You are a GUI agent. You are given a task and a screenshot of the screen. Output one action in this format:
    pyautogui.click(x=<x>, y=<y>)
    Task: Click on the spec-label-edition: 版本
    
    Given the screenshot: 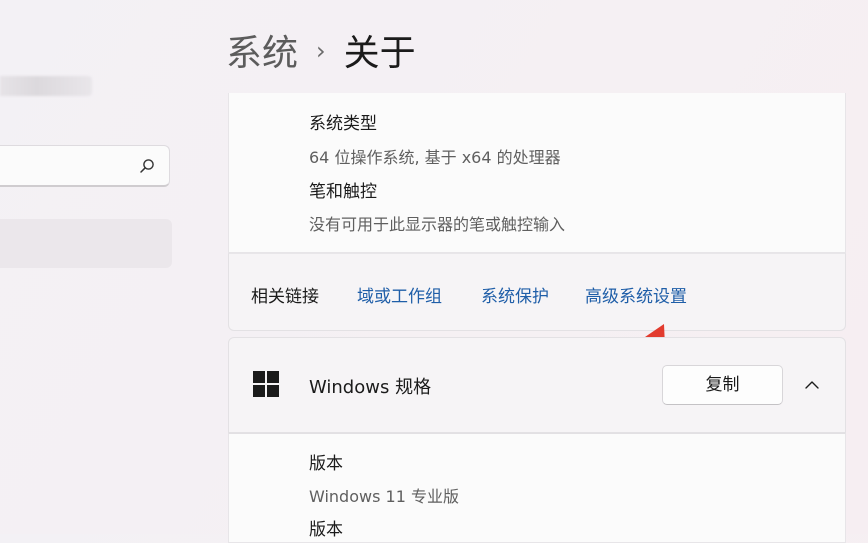 What is the action you would take?
    pyautogui.click(x=326, y=464)
    